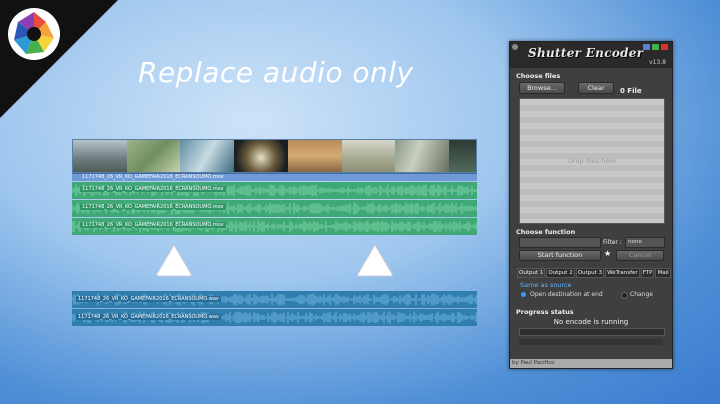 The image size is (720, 404). I want to click on destination-path: Same as source, so click(546, 285).